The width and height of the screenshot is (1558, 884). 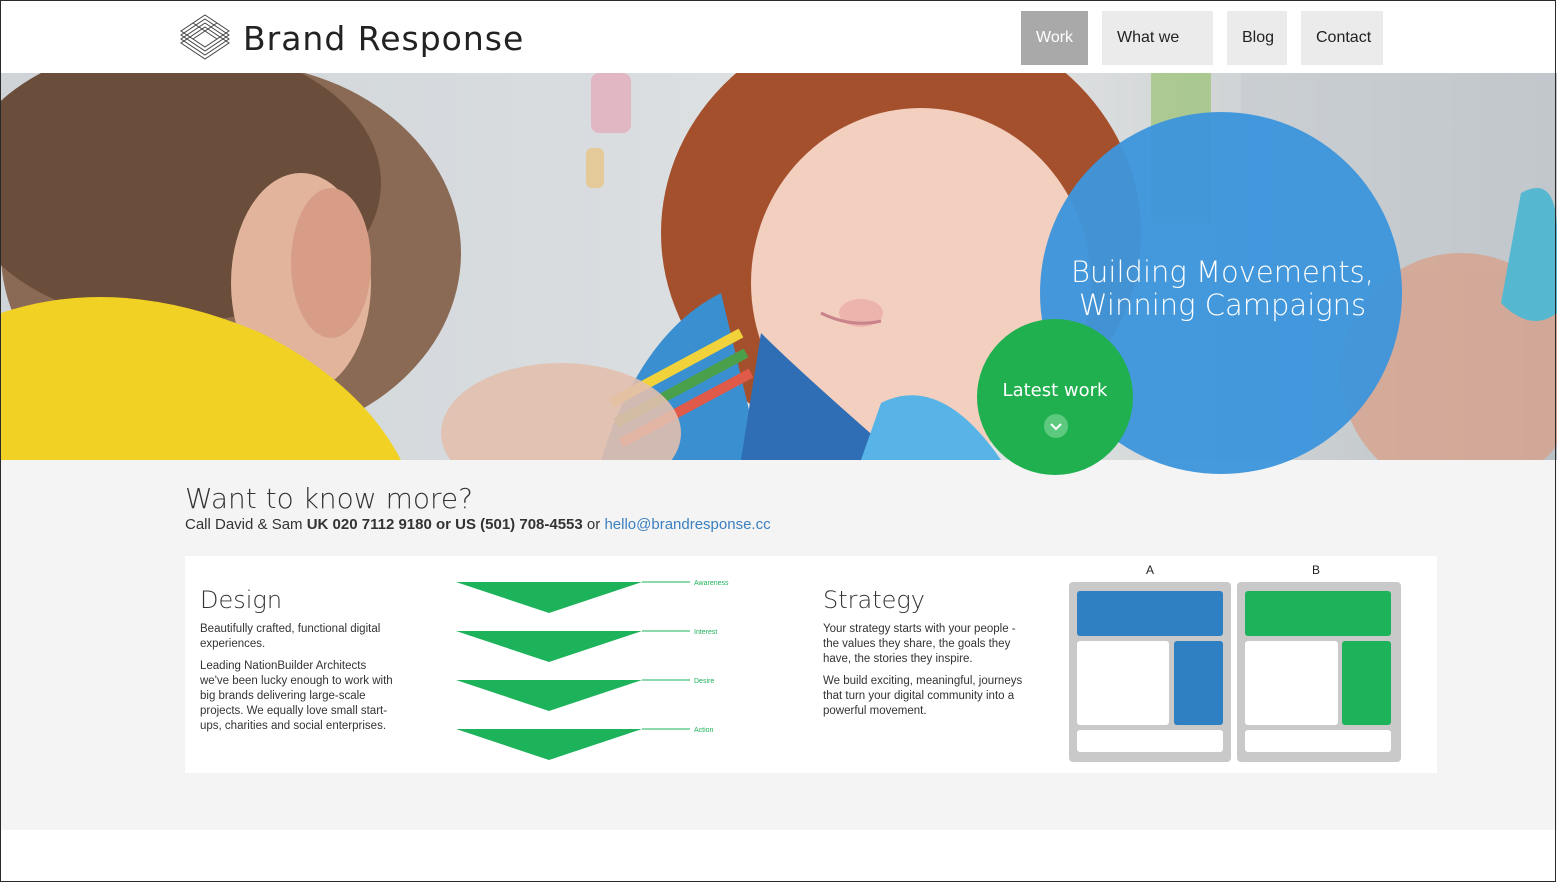 What do you see at coordinates (1123, 683) in the screenshot?
I see `ab-a-main` at bounding box center [1123, 683].